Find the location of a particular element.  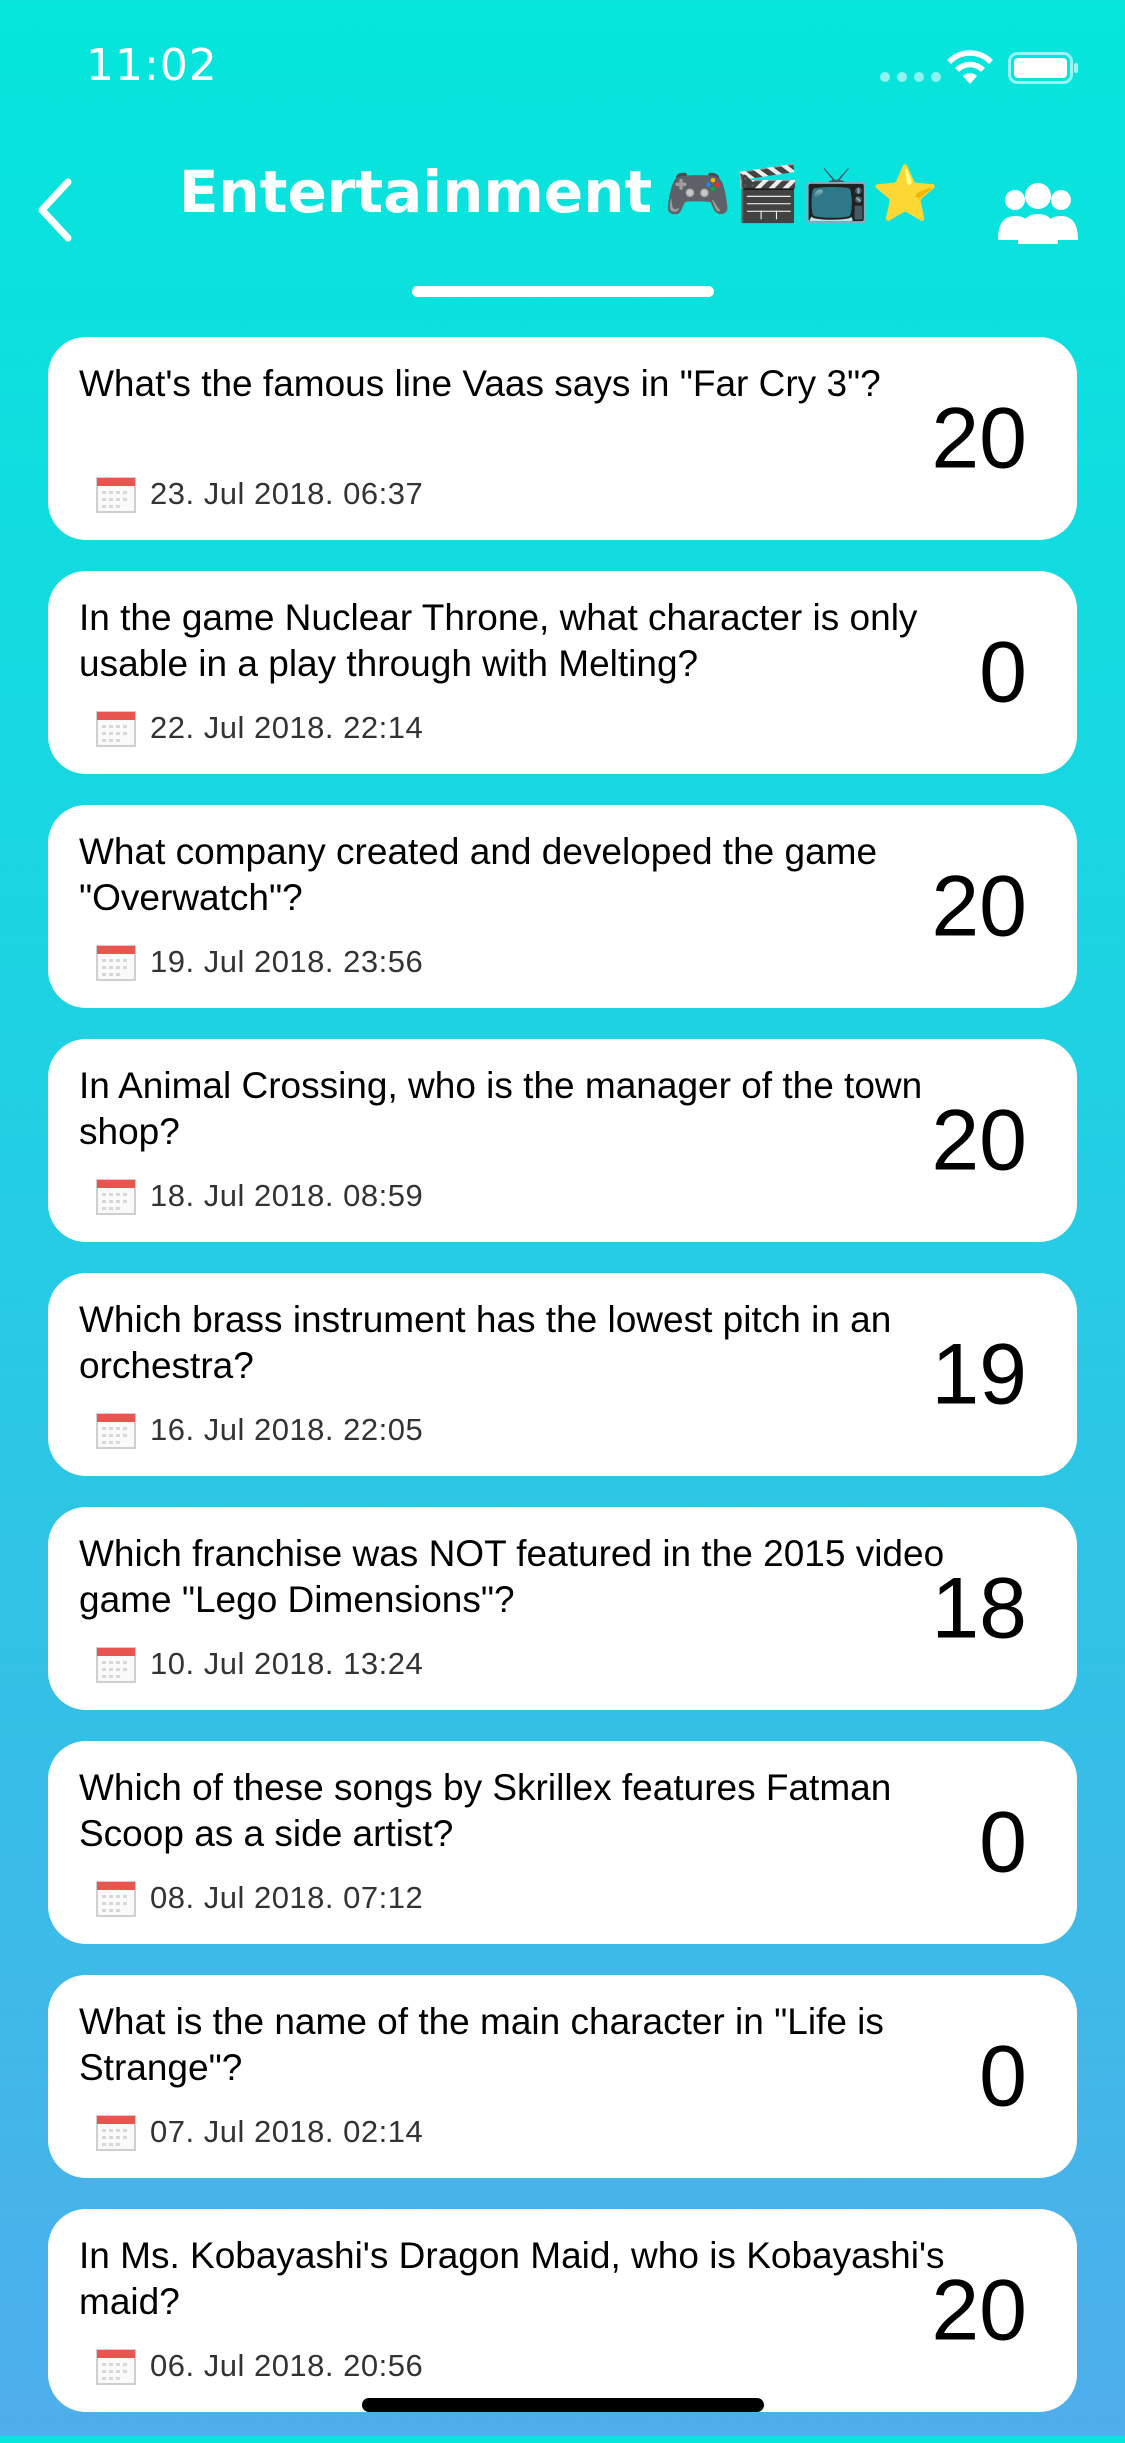

question-date: 10. Jul 2018. 13:24 is located at coordinates (287, 1663).